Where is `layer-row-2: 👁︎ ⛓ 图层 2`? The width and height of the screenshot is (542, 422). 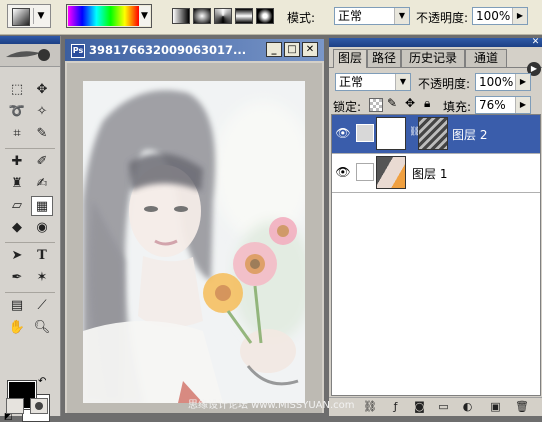
layer-row-2: 👁︎ ⛓ 图层 2 is located at coordinates (436, 134).